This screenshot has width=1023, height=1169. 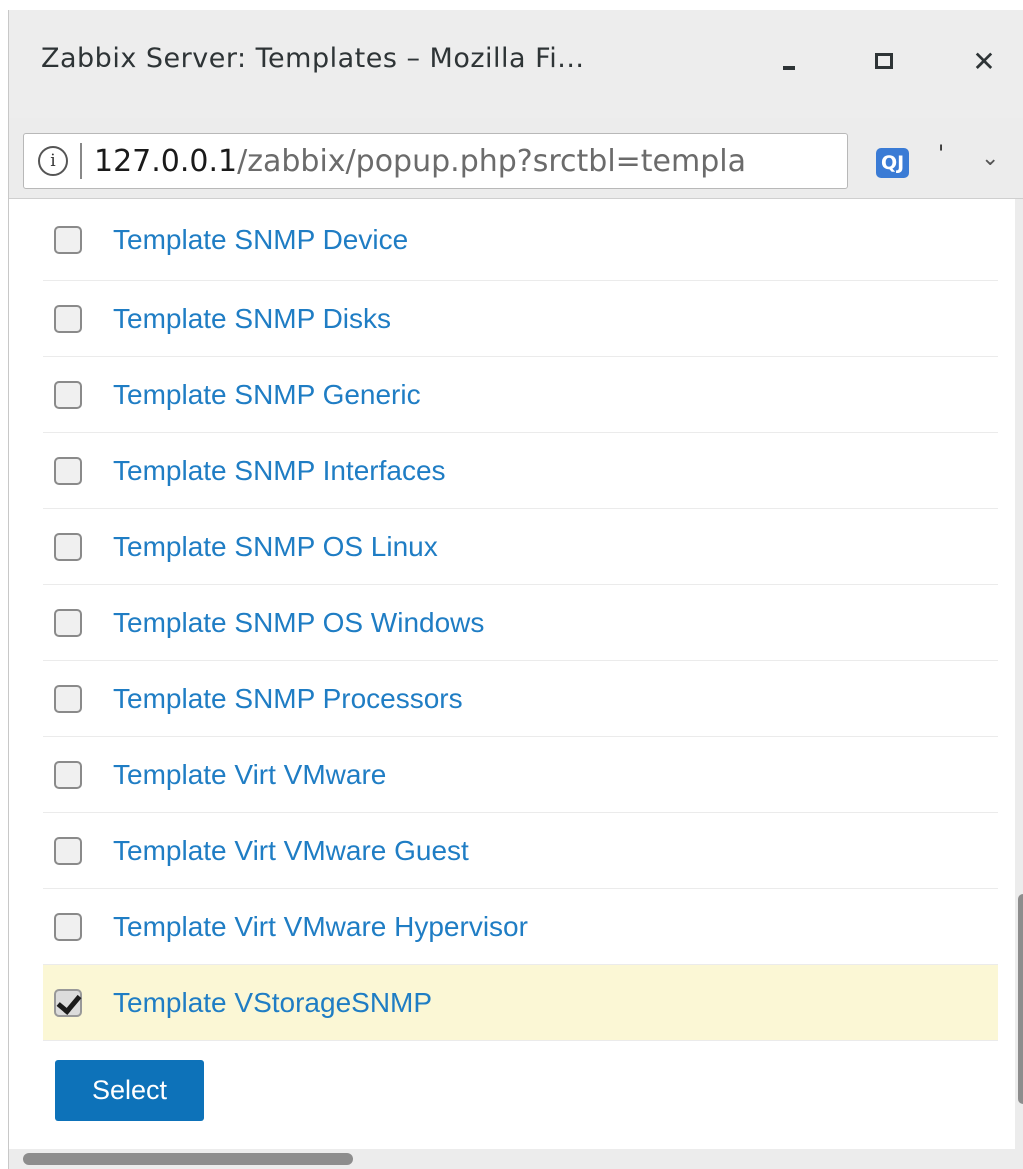 What do you see at coordinates (520, 699) in the screenshot?
I see `list-item: Template SNMP Processors` at bounding box center [520, 699].